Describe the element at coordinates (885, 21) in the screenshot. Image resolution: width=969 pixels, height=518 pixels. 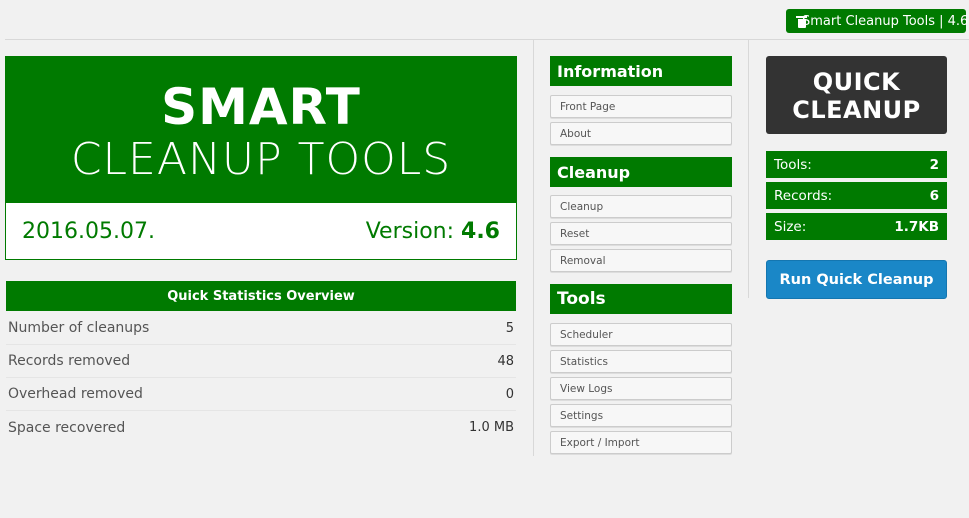
I see `plugin-badge-label: Smart Cleanup Tools | 4.6` at that location.